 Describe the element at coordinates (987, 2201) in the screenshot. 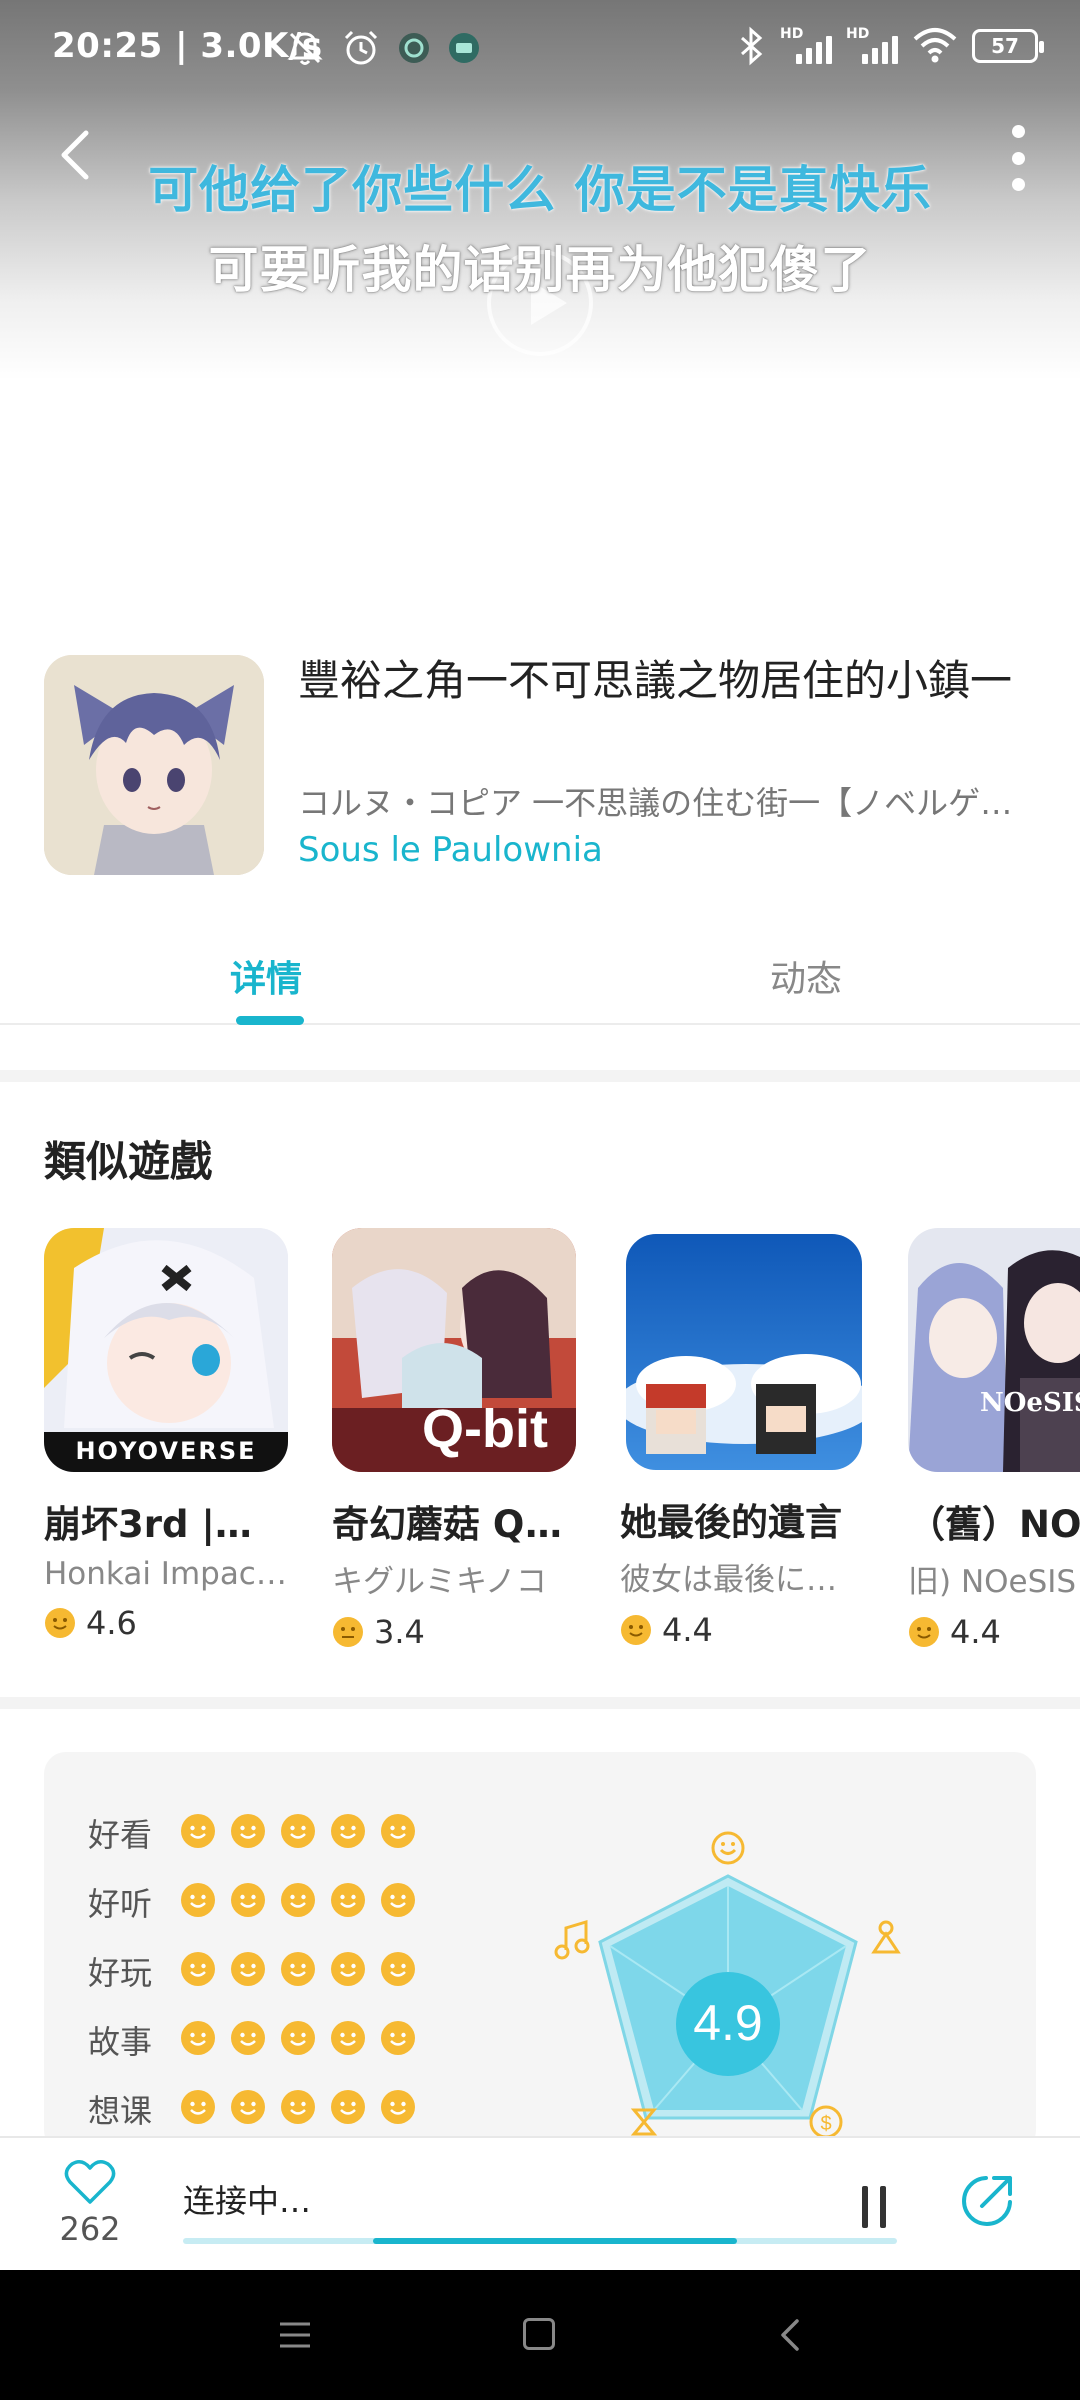

I see `share-icon` at that location.